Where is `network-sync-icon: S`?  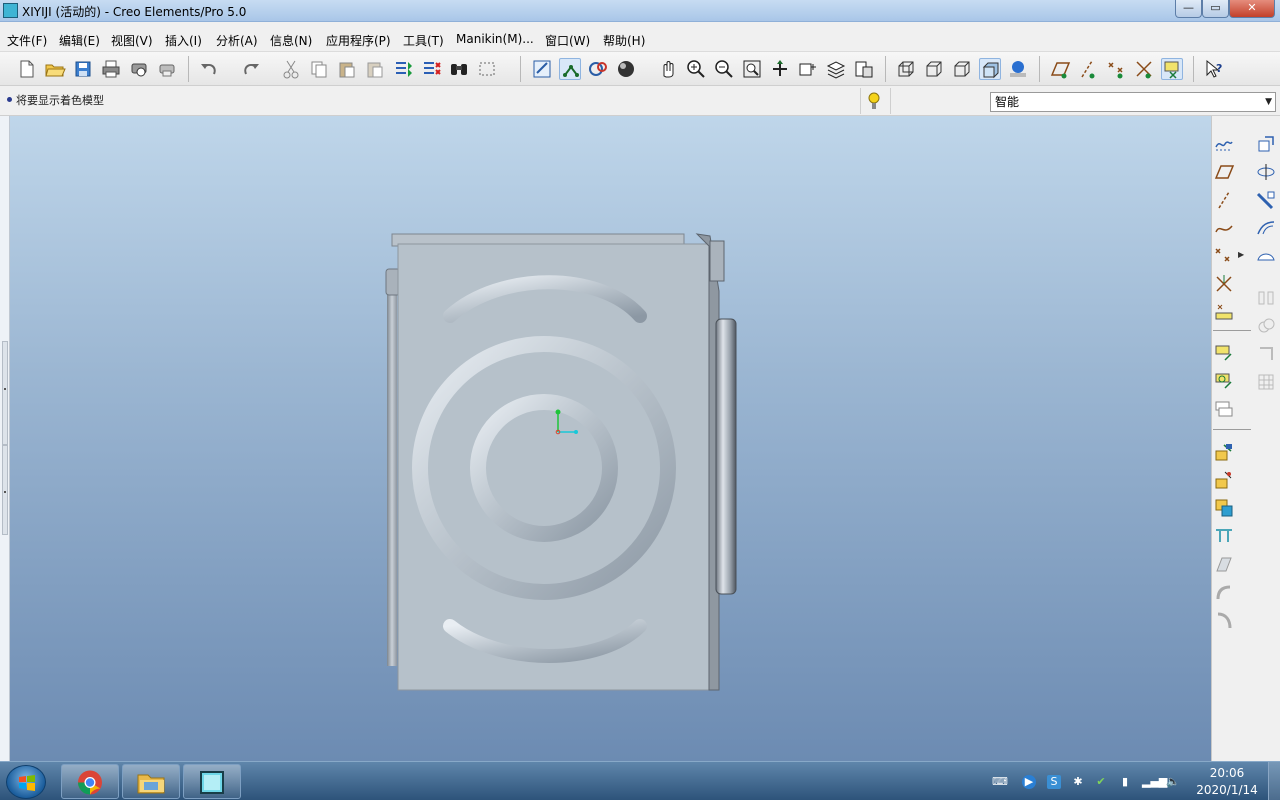
network-sync-icon: S is located at coordinates (1054, 782).